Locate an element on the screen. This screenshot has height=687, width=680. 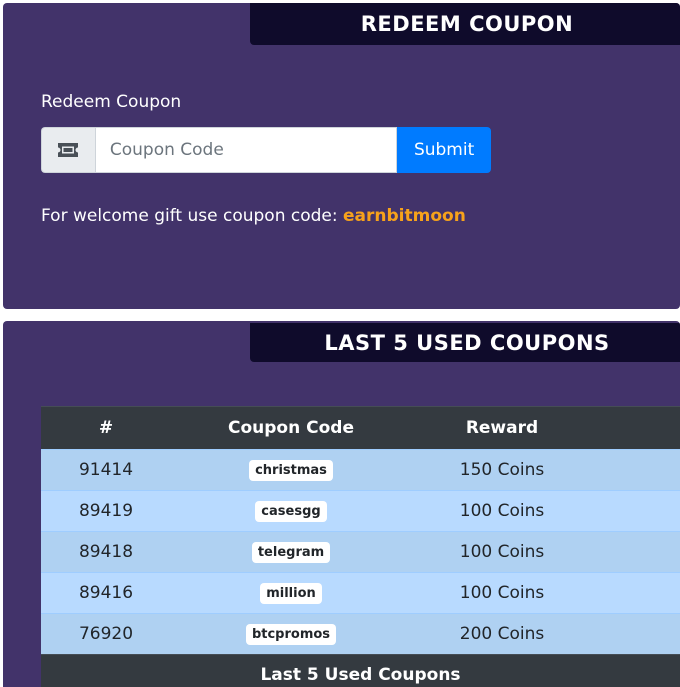
table-row: 89419 casesgg 100 Coins is located at coordinates (360, 511).